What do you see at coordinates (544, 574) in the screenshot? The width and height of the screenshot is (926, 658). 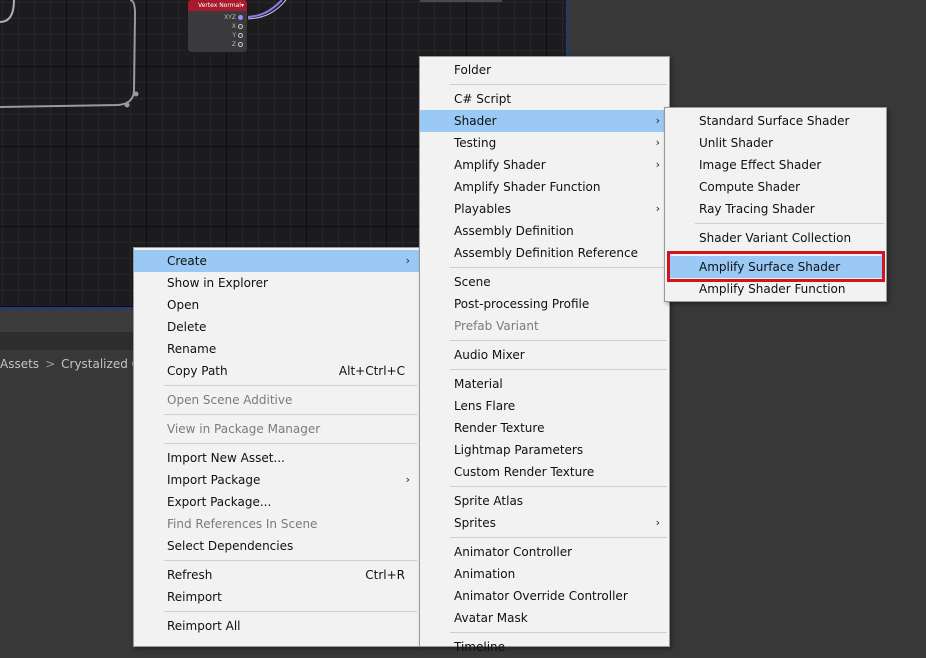 I see `create-menu-item-animation: Animation` at bounding box center [544, 574].